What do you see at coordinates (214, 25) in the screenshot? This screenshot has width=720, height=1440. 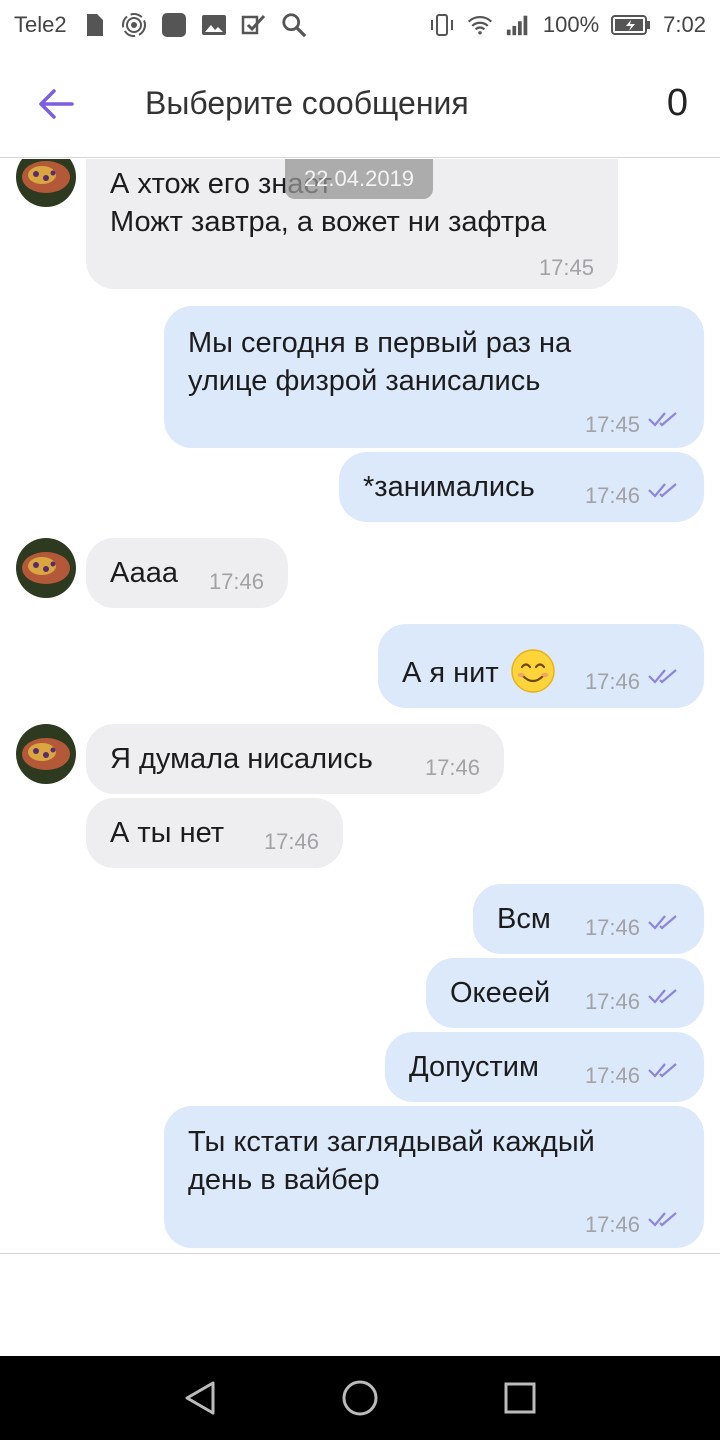 I see `gallery-icon` at bounding box center [214, 25].